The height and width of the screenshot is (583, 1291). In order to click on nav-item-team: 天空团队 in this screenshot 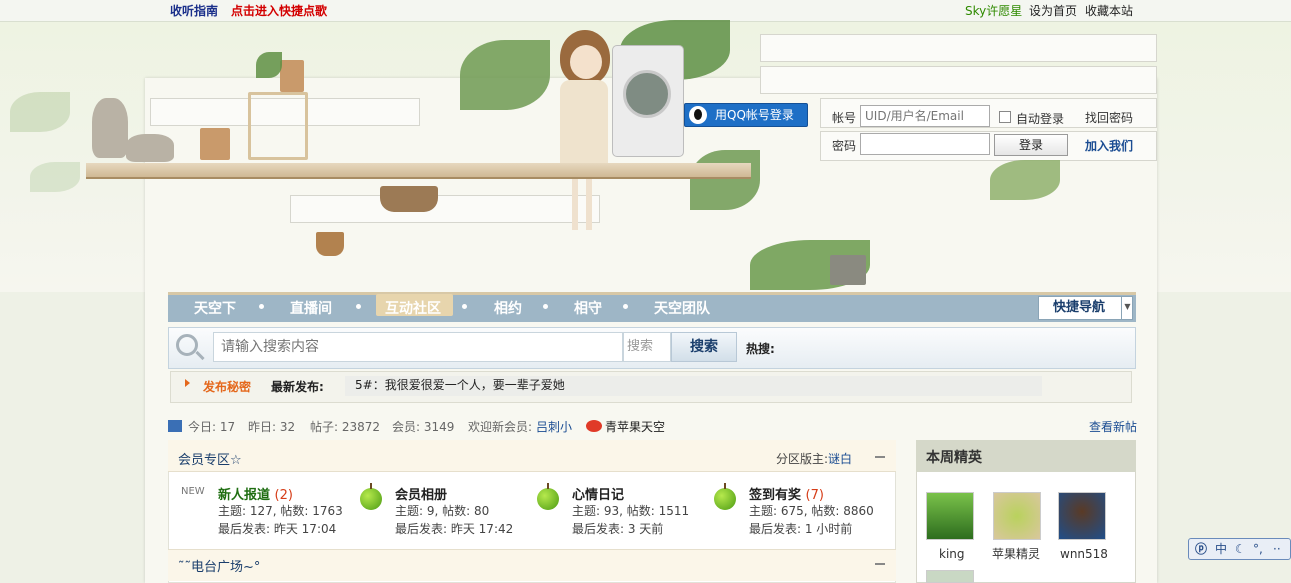, I will do `click(682, 308)`.